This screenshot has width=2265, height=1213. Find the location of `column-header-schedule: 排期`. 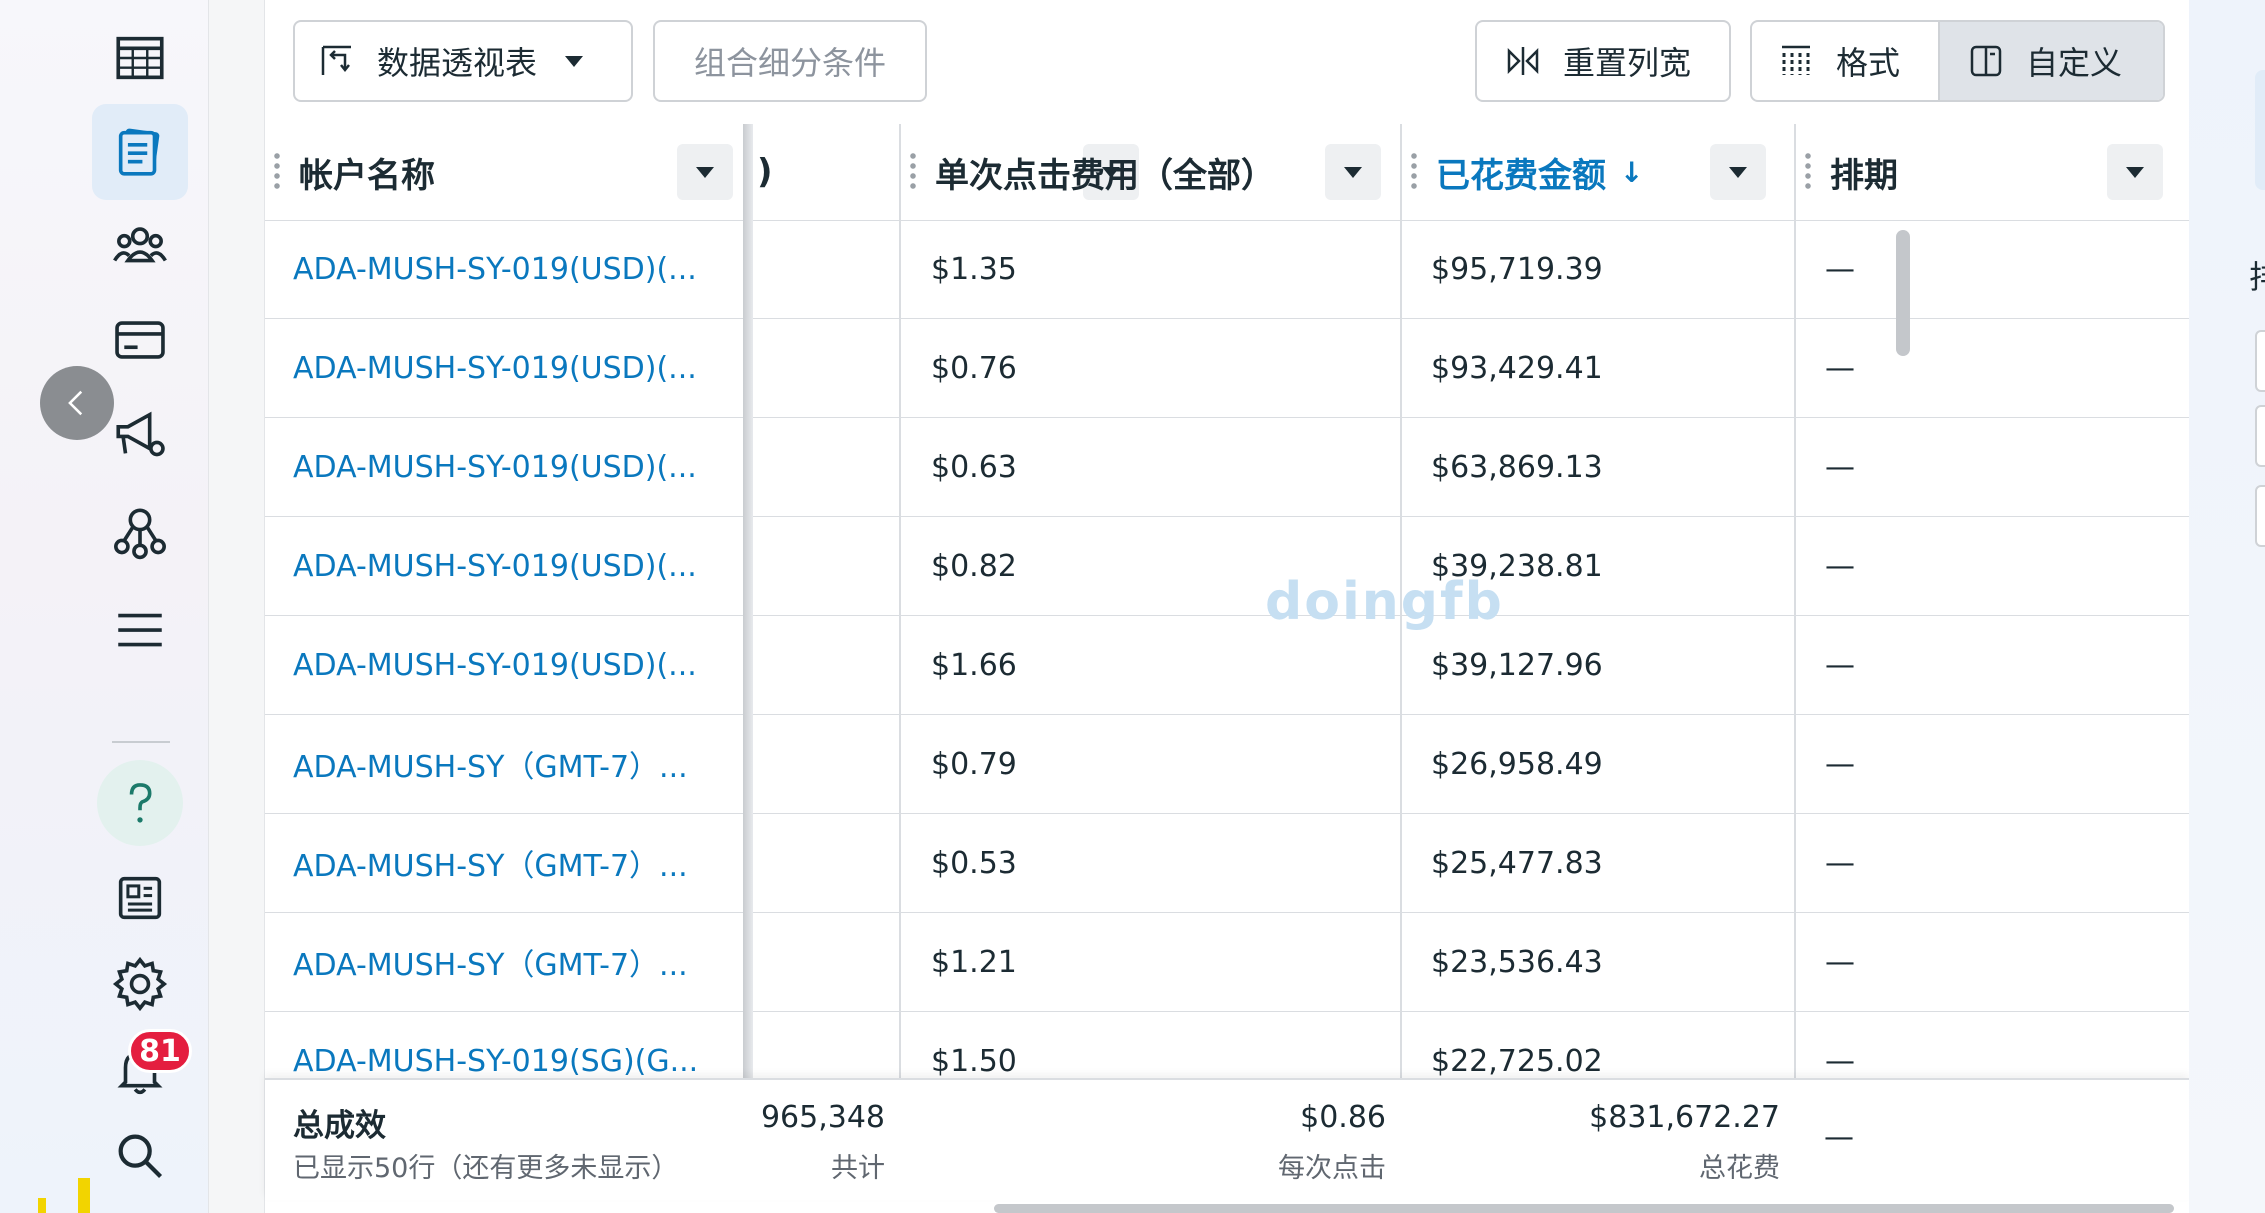

column-header-schedule: 排期 is located at coordinates (1992, 172).